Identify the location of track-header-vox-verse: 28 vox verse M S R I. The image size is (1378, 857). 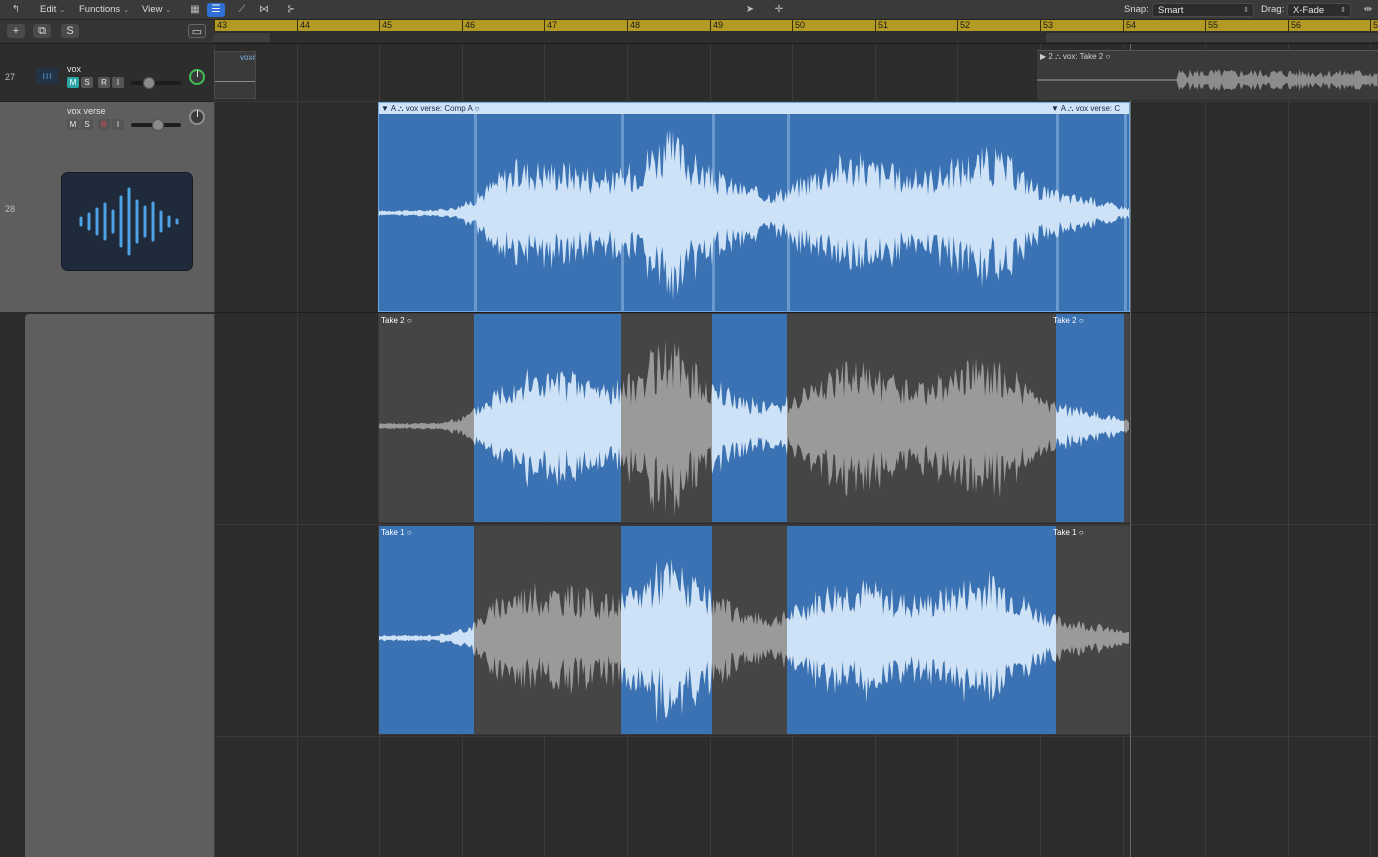
(107, 207).